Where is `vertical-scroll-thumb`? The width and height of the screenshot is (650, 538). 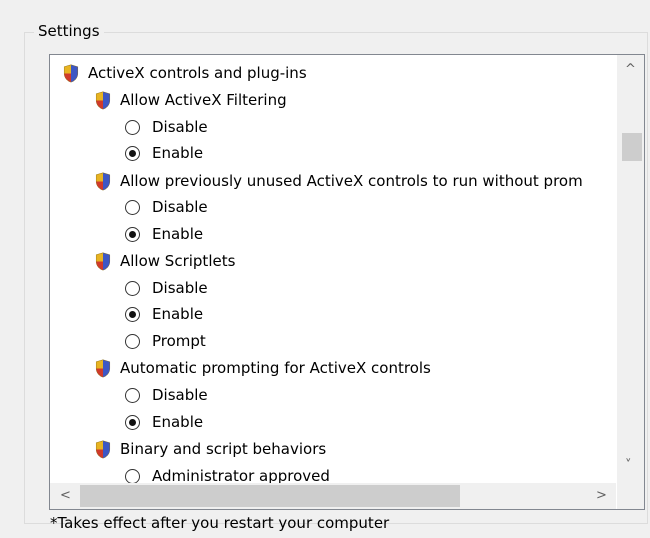
vertical-scroll-thumb is located at coordinates (632, 147).